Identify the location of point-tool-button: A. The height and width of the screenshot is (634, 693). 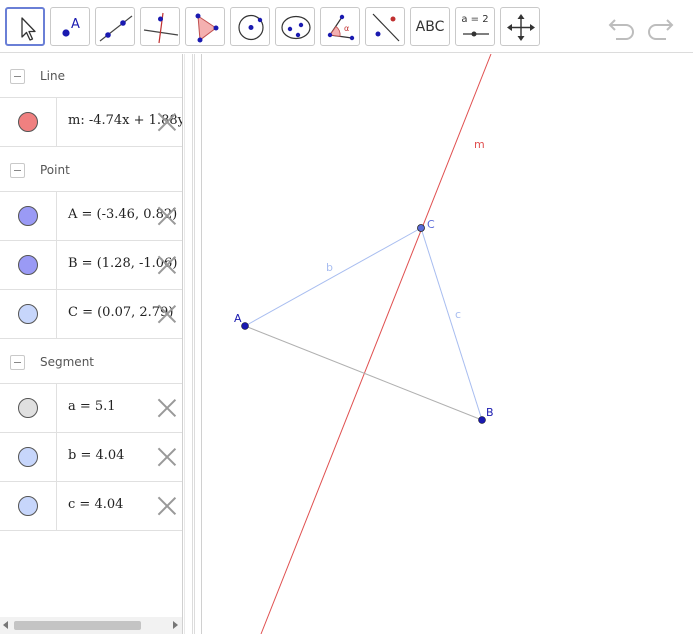
(70, 26).